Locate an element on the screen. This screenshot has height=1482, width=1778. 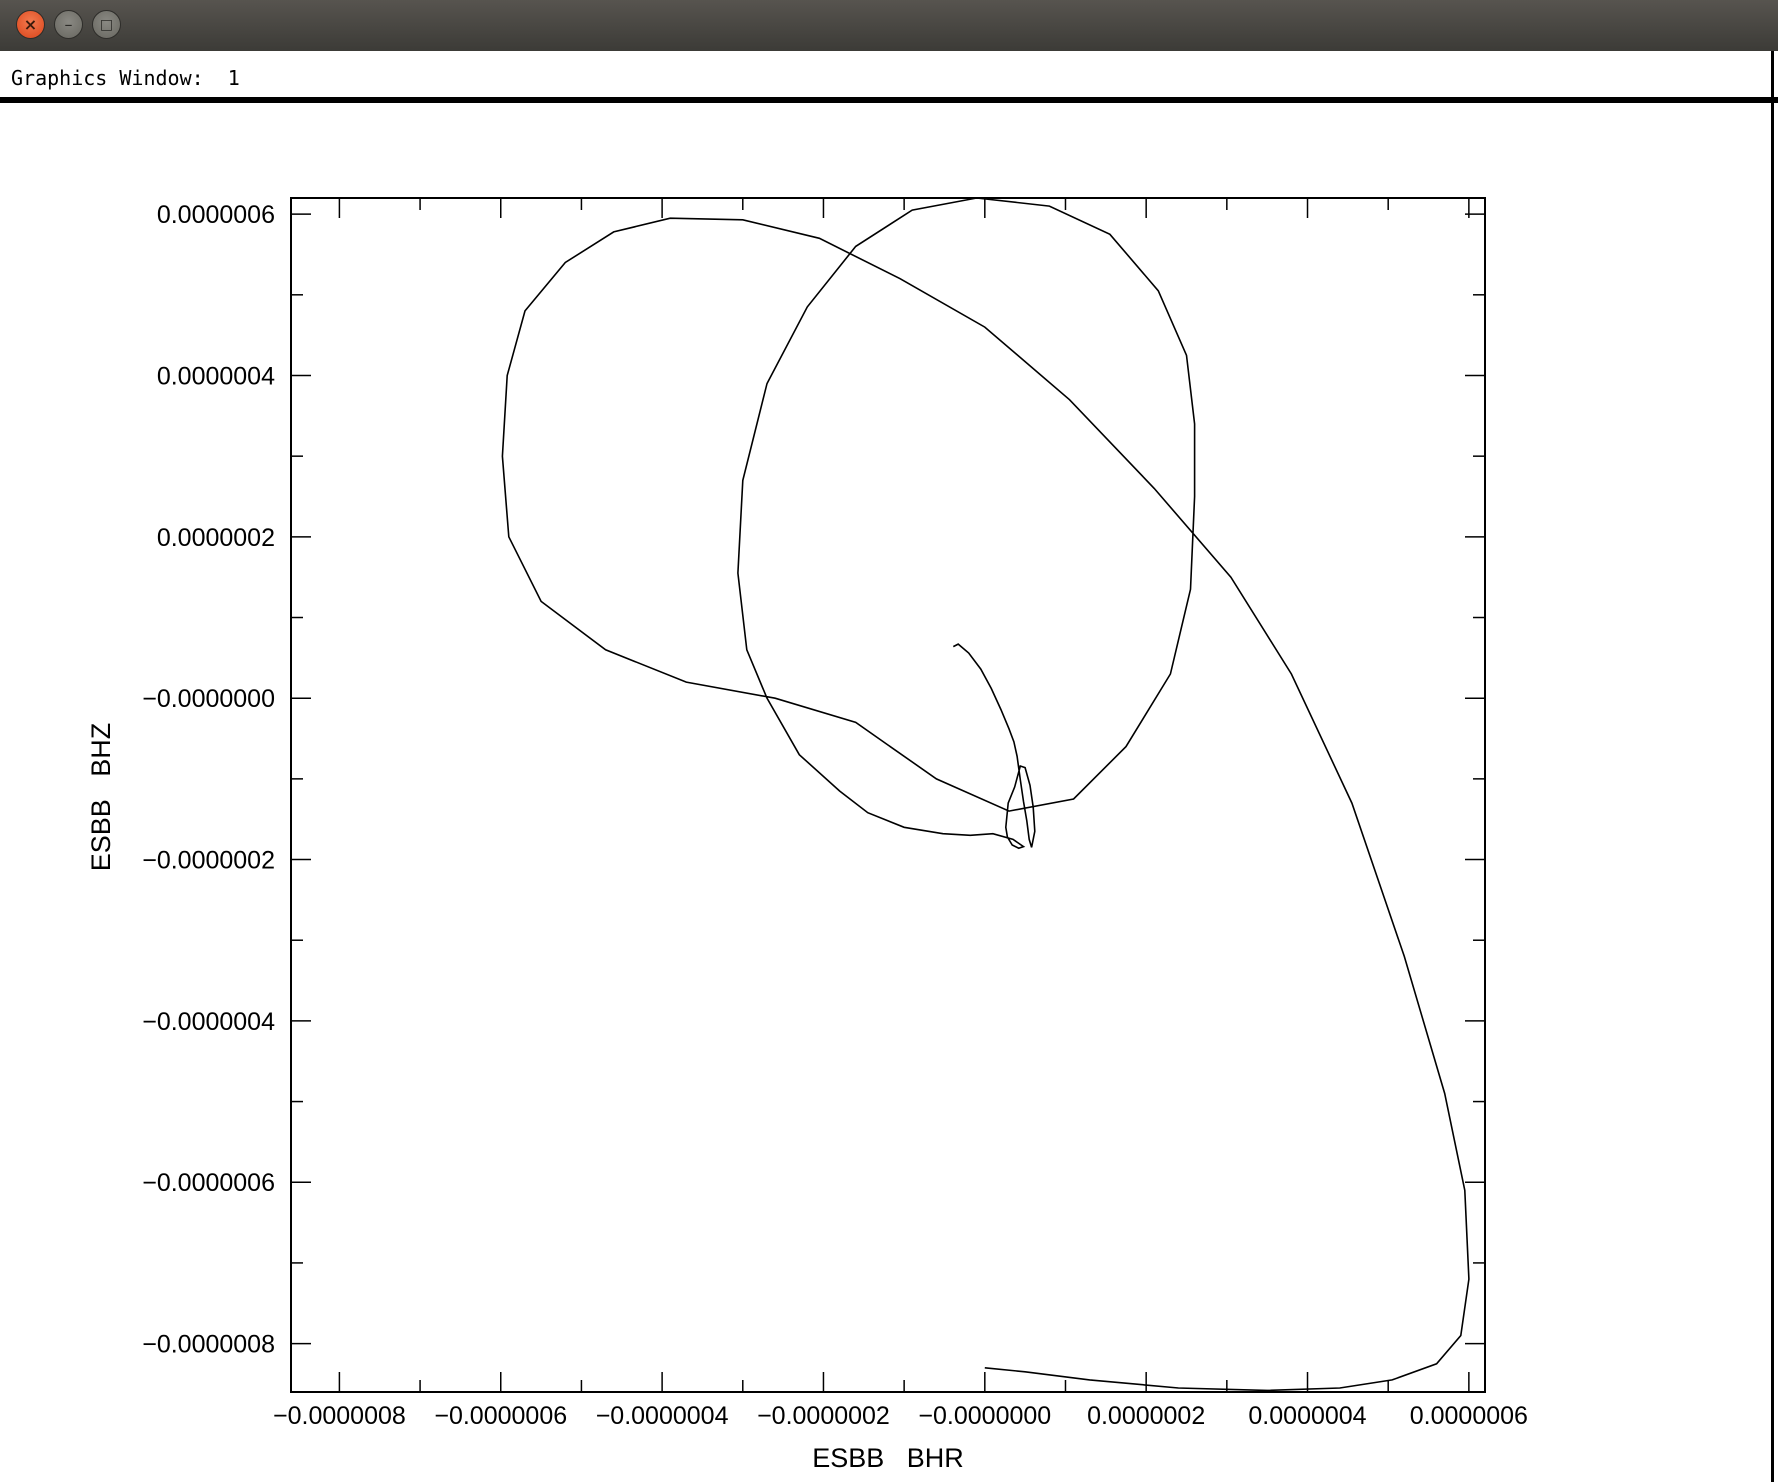
x-tick-label: 0.0000004 is located at coordinates (1307, 1416).